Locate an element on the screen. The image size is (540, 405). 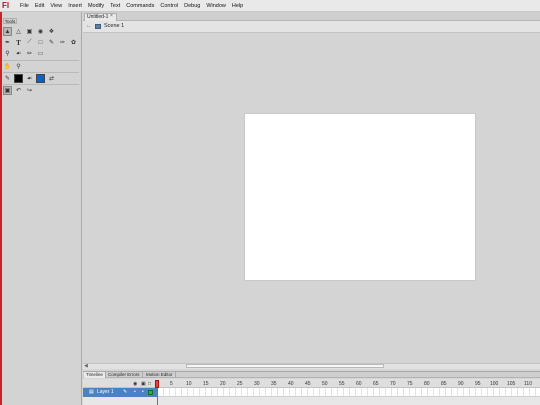
menu-insert: Insert is located at coordinates (75, 6).